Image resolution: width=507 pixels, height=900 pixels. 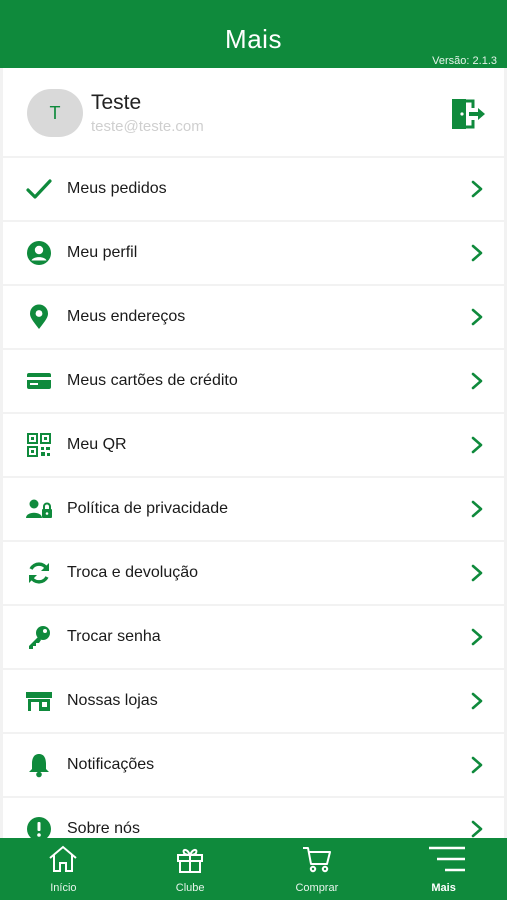 I want to click on profile-name: Teste, so click(x=116, y=102).